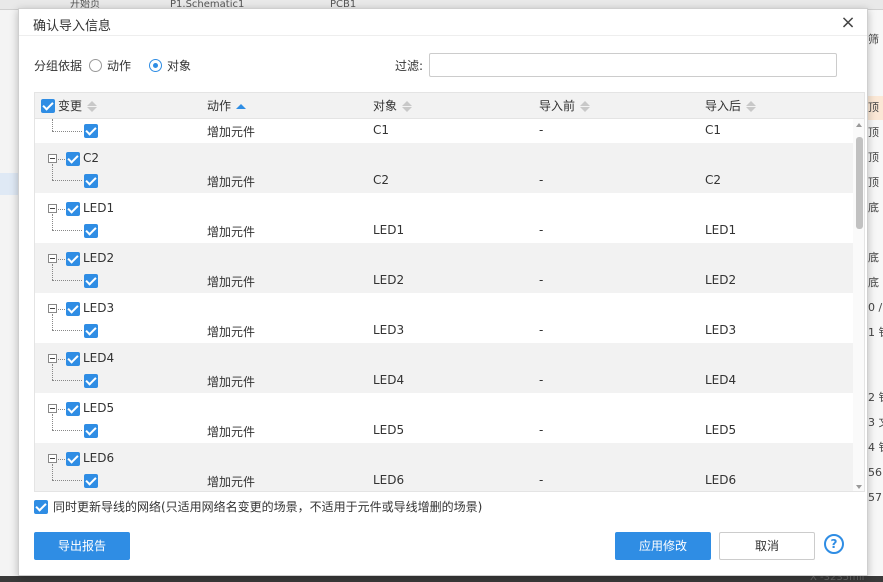 The width and height of the screenshot is (883, 582). Describe the element at coordinates (409, 66) in the screenshot. I see `filter-label: 过滤:` at that location.